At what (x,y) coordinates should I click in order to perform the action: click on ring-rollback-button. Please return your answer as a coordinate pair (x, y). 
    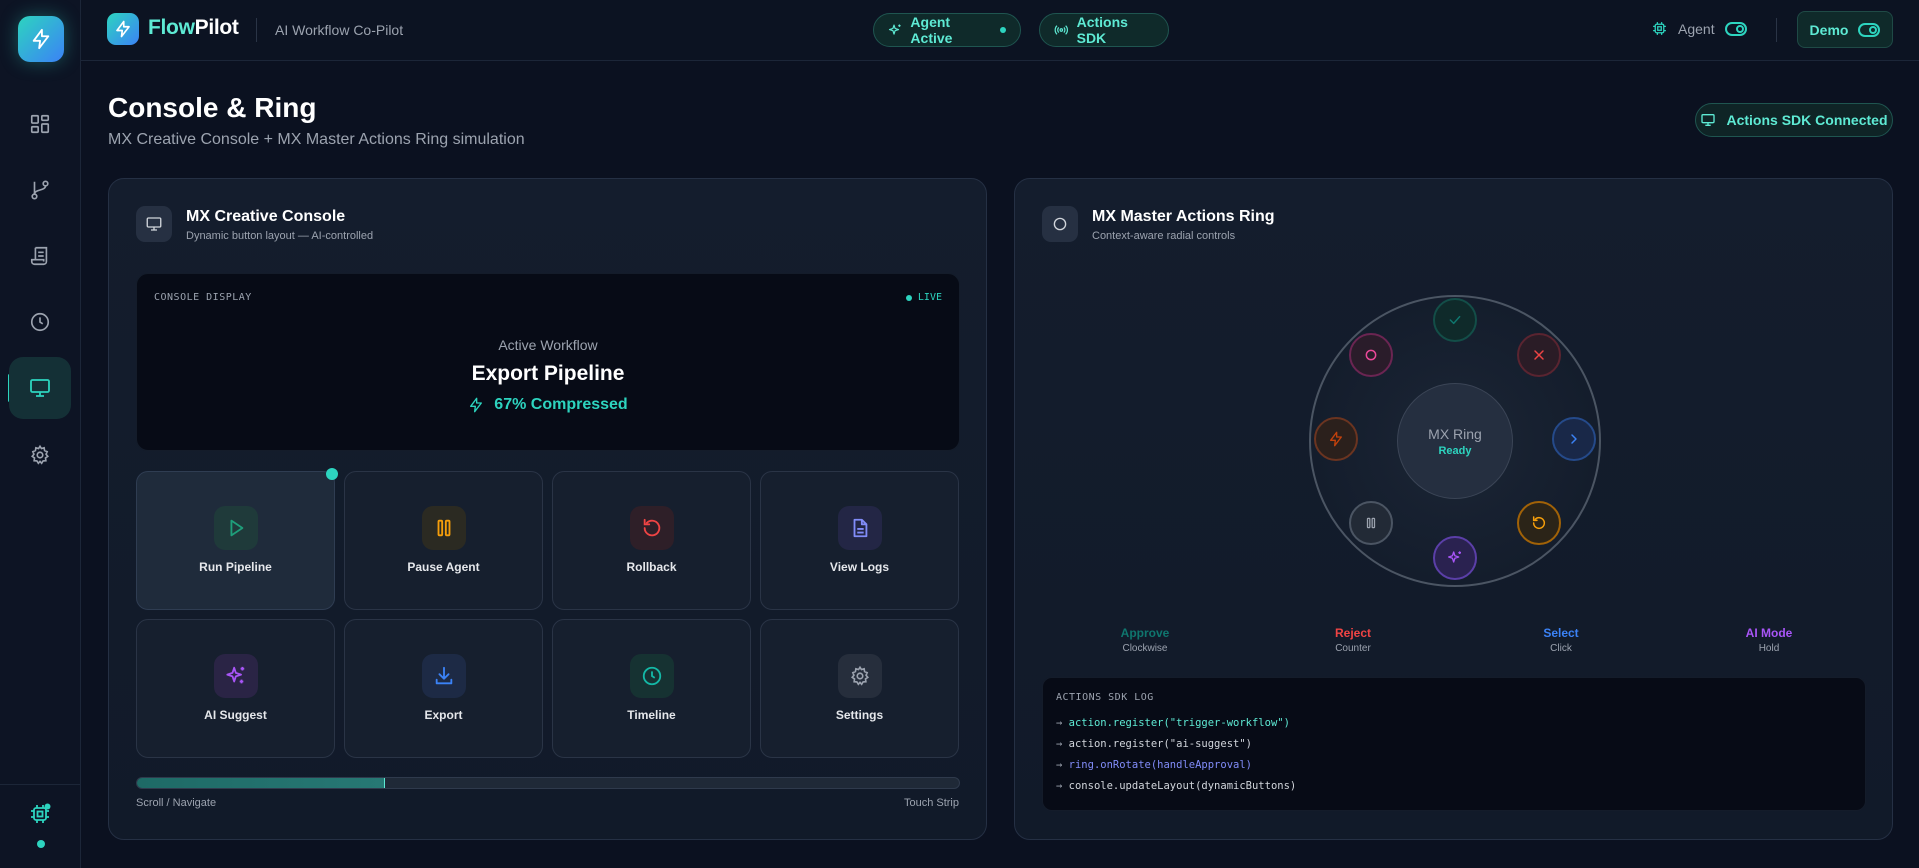
    Looking at the image, I should click on (1539, 523).